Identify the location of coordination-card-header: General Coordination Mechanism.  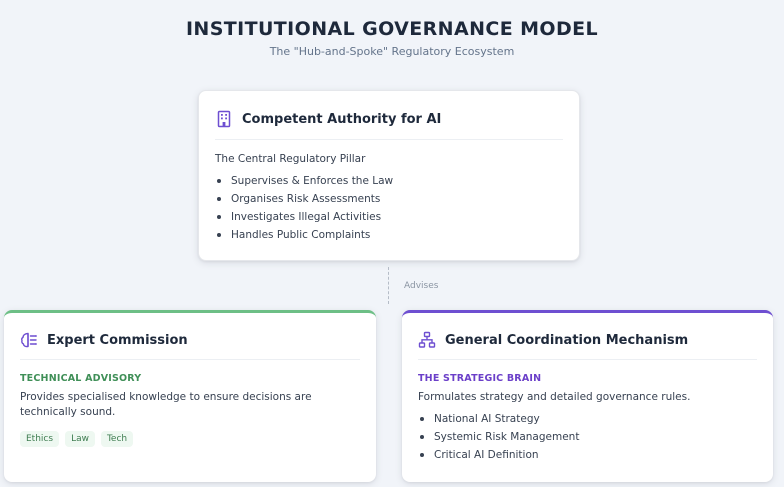
(587, 336).